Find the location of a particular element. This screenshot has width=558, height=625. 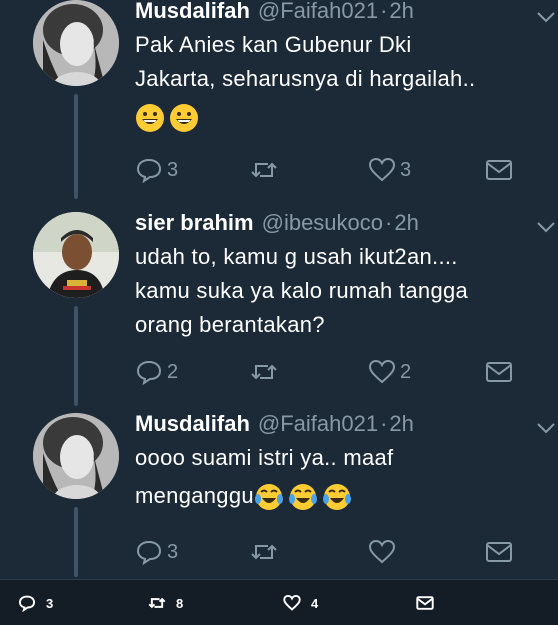

tweet-text-line: kamu suka ya kalo rumah tangga is located at coordinates (302, 290).